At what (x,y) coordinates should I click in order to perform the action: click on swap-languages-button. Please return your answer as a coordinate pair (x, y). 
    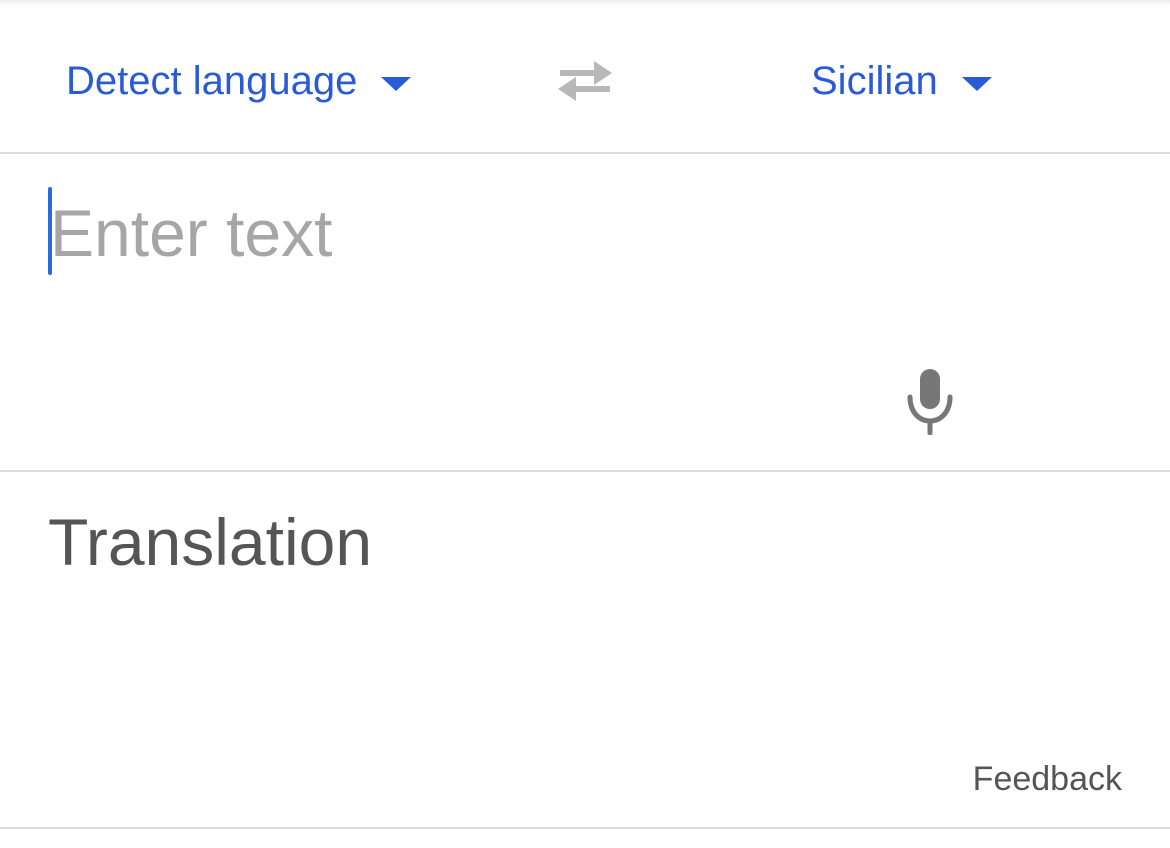
    Looking at the image, I should click on (585, 81).